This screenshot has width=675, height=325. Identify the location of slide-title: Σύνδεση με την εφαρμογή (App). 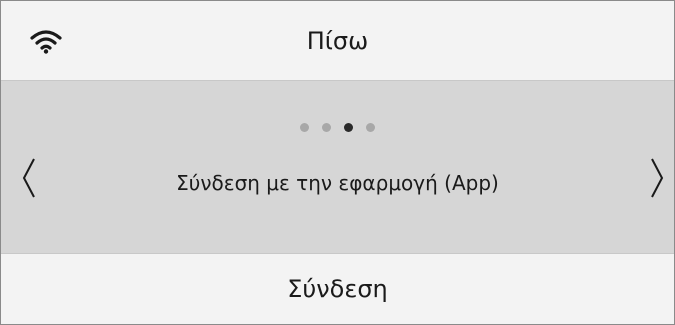
(337, 183).